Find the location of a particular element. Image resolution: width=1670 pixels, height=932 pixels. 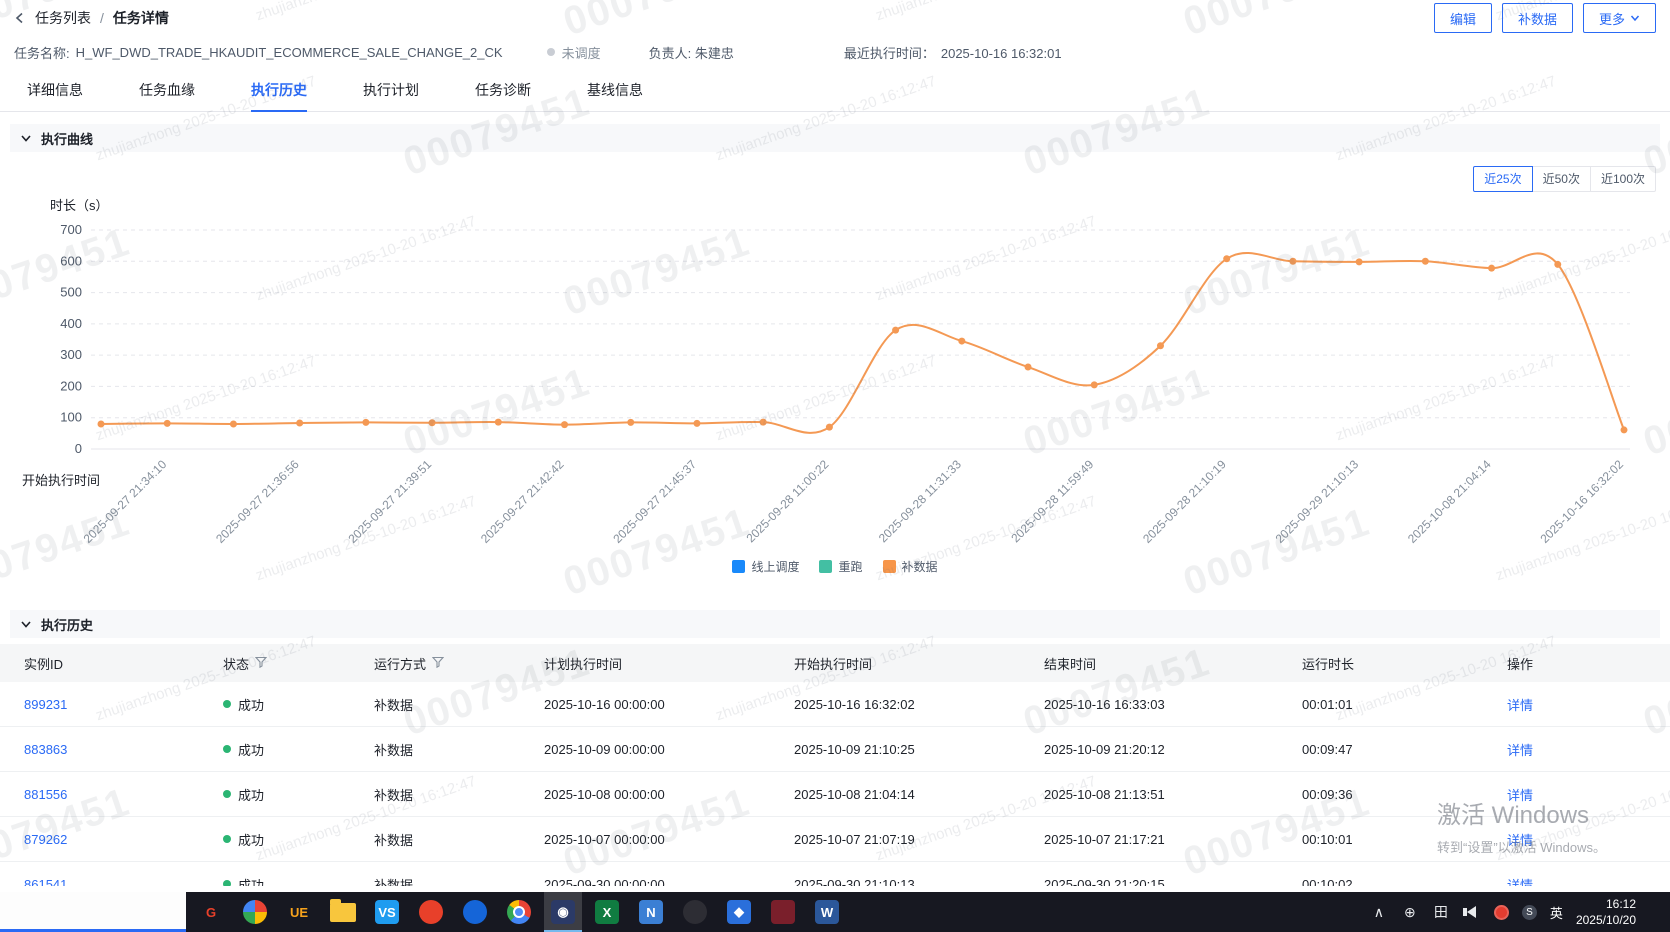

taskbar-search-box is located at coordinates (93, 912).